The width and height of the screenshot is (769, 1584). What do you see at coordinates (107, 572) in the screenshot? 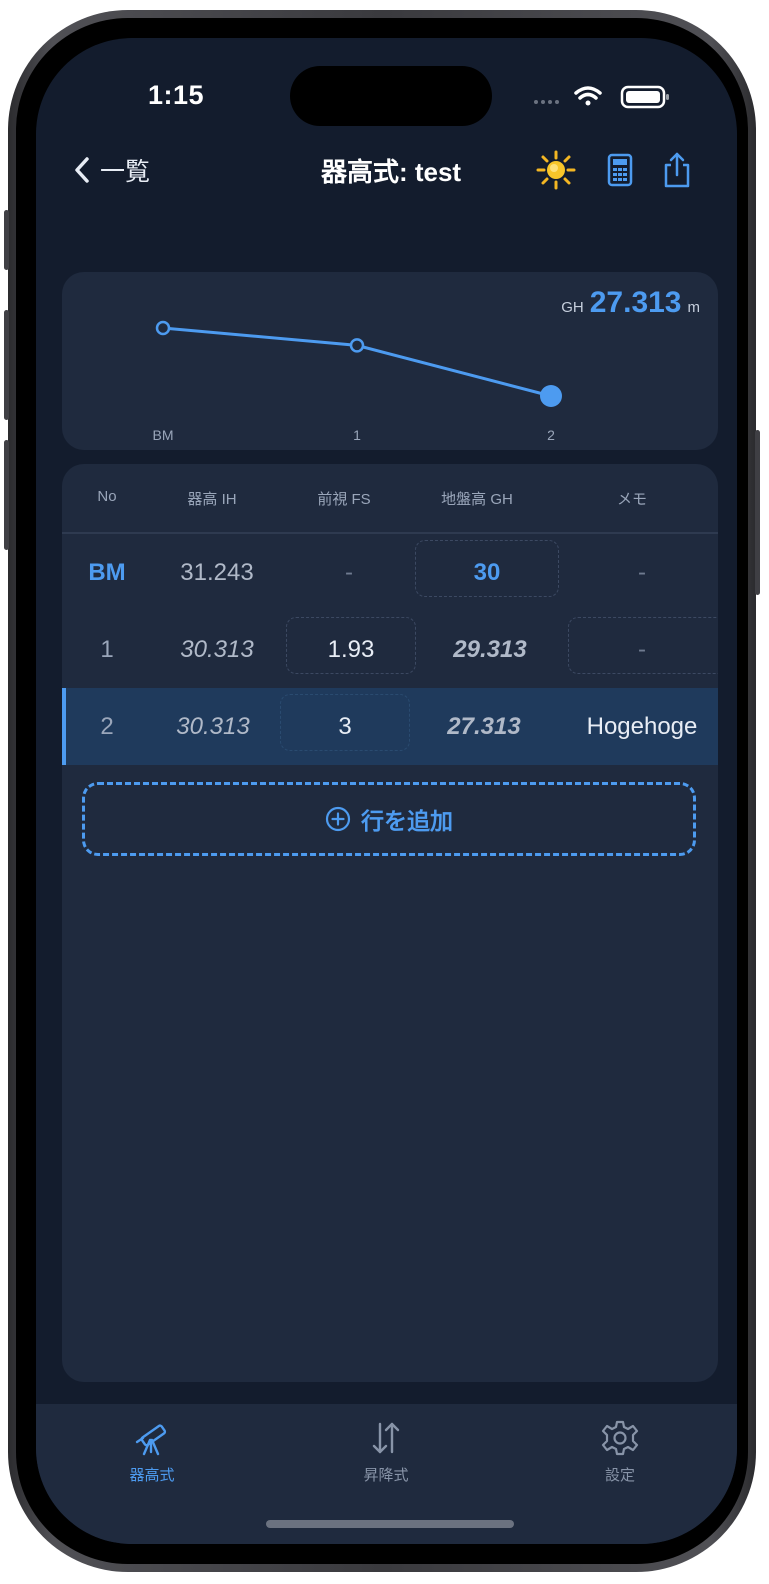
I see `cell-no: BM` at bounding box center [107, 572].